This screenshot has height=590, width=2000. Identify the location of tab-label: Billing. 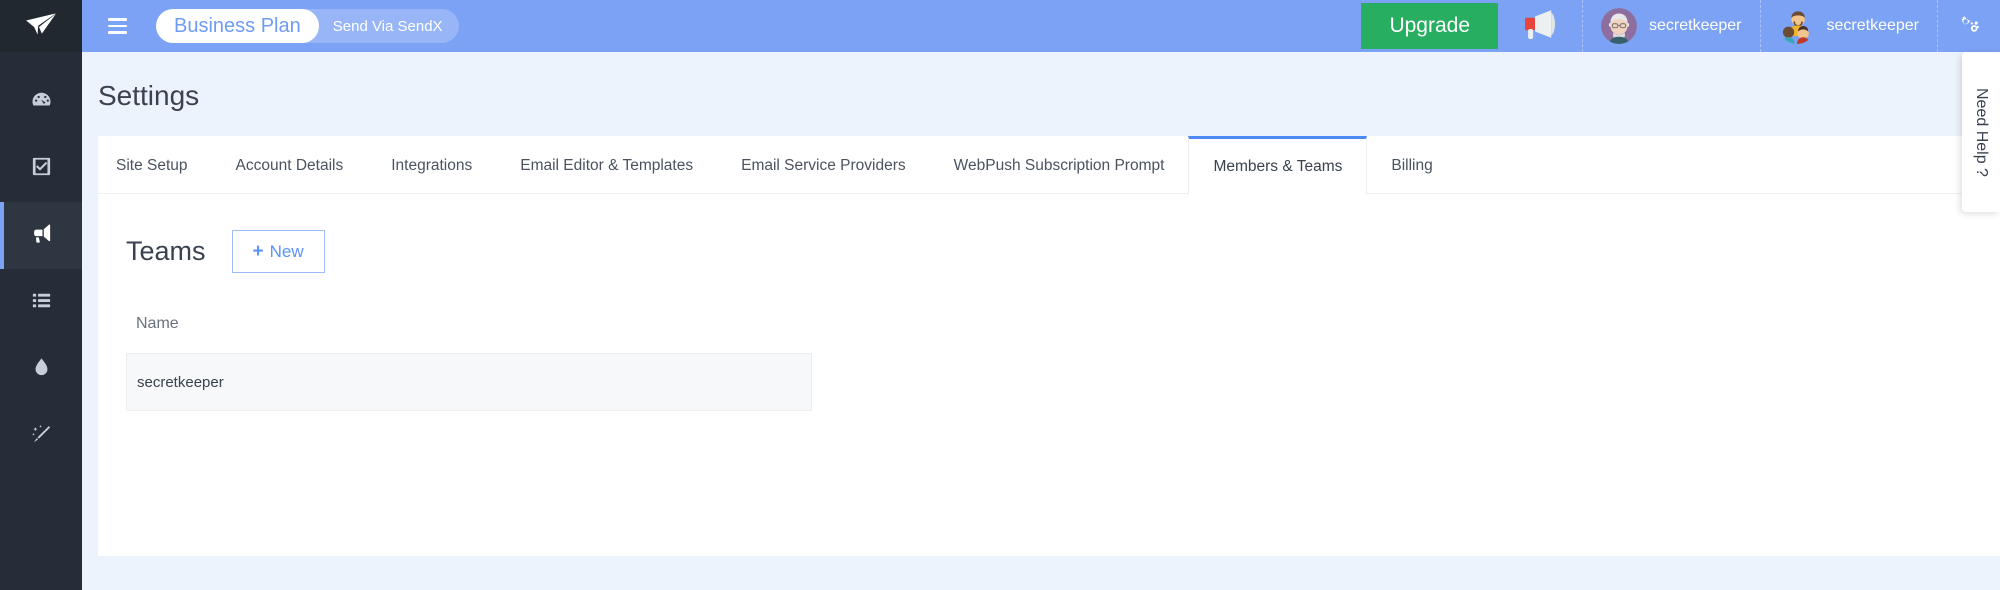
(1412, 165).